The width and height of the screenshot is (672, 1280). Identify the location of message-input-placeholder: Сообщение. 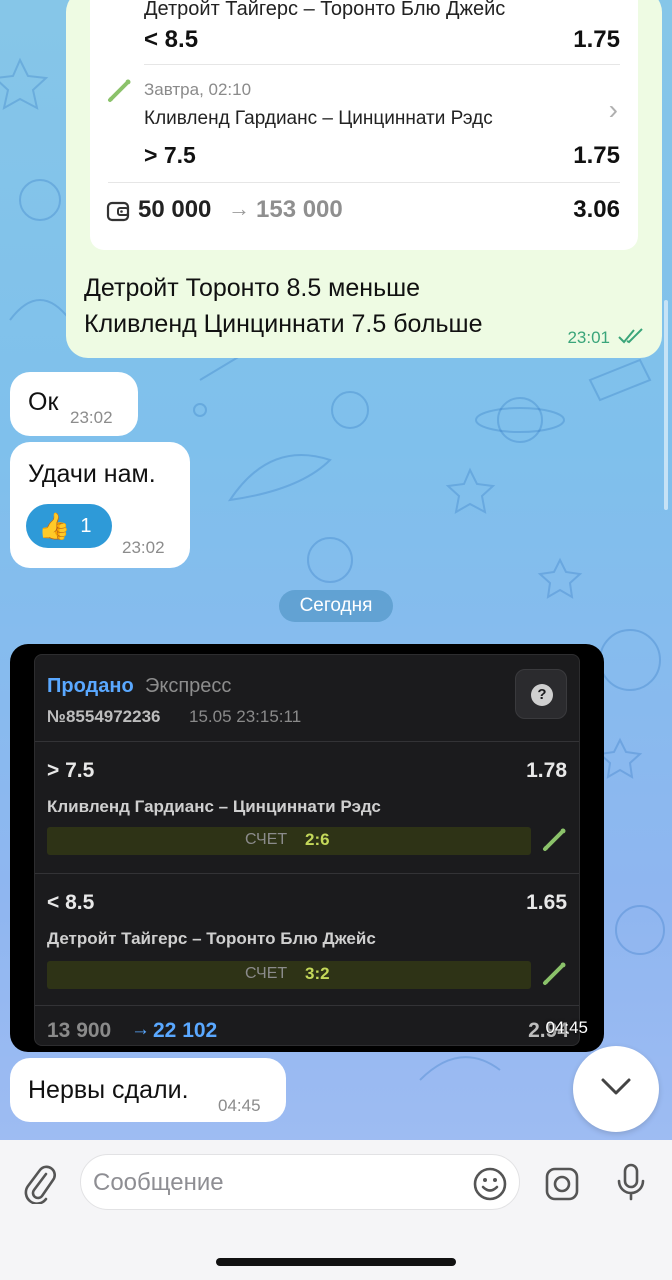
(158, 1182).